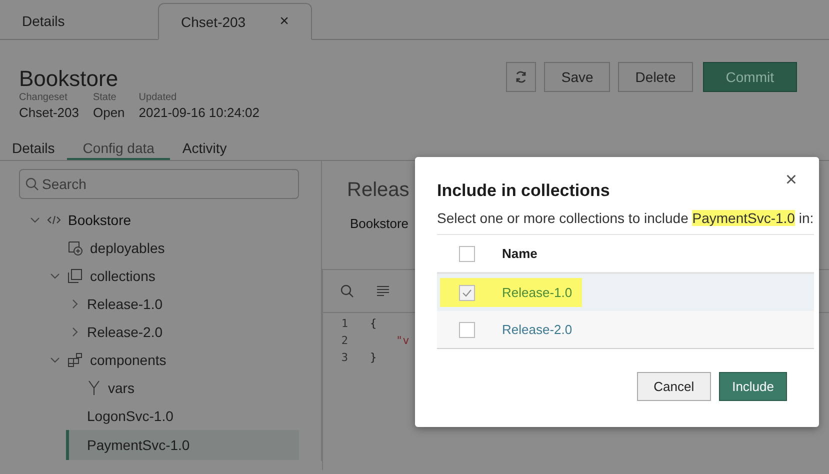 This screenshot has width=829, height=474. What do you see at coordinates (344, 341) in the screenshot?
I see `line-number: 2` at bounding box center [344, 341].